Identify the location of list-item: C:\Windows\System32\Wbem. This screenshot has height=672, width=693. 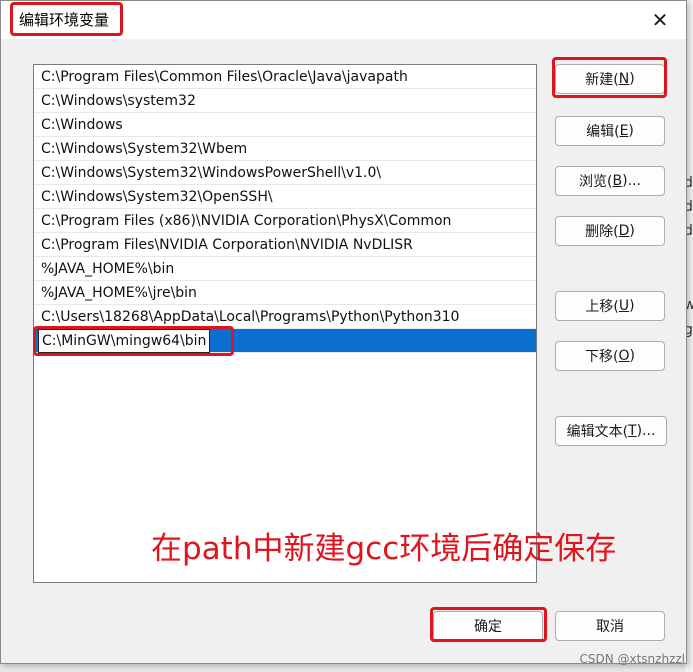
(285, 149).